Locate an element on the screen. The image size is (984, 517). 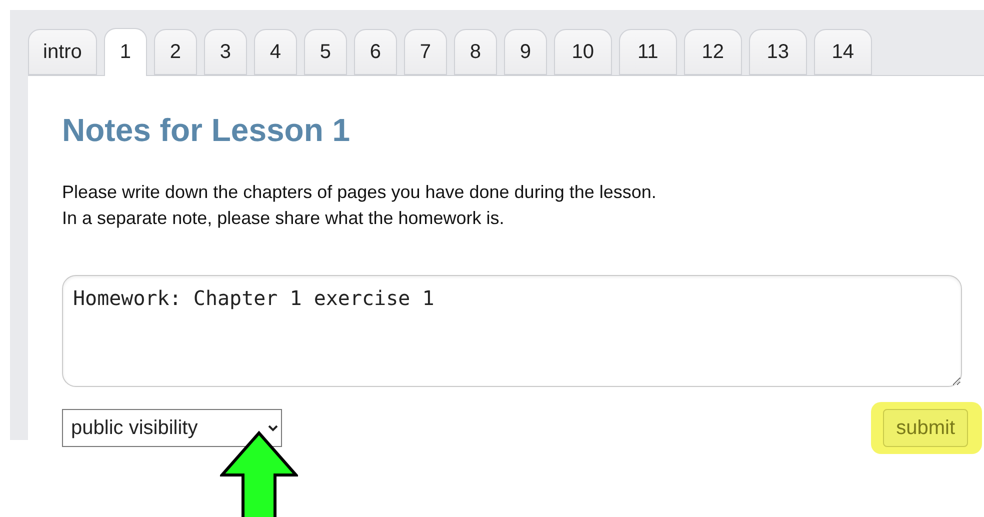
tab: 2 is located at coordinates (175, 52).